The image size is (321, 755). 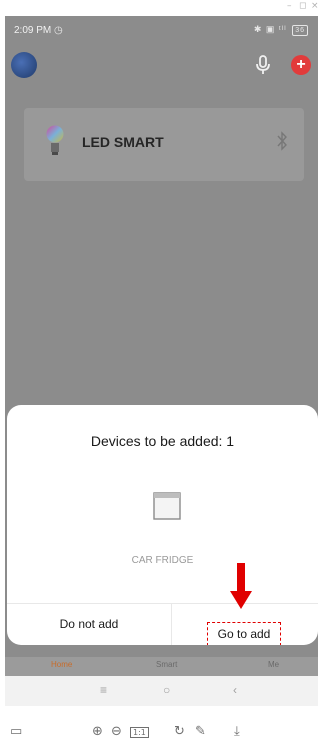 I want to click on nav-smart: Smart, so click(x=166, y=664).